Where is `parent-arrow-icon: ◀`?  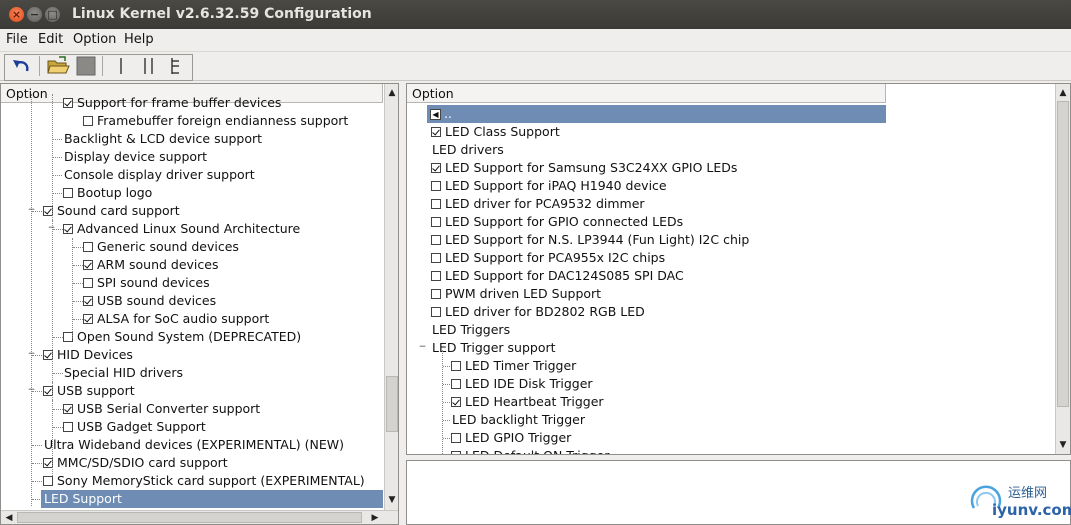
parent-arrow-icon: ◀ is located at coordinates (435, 114).